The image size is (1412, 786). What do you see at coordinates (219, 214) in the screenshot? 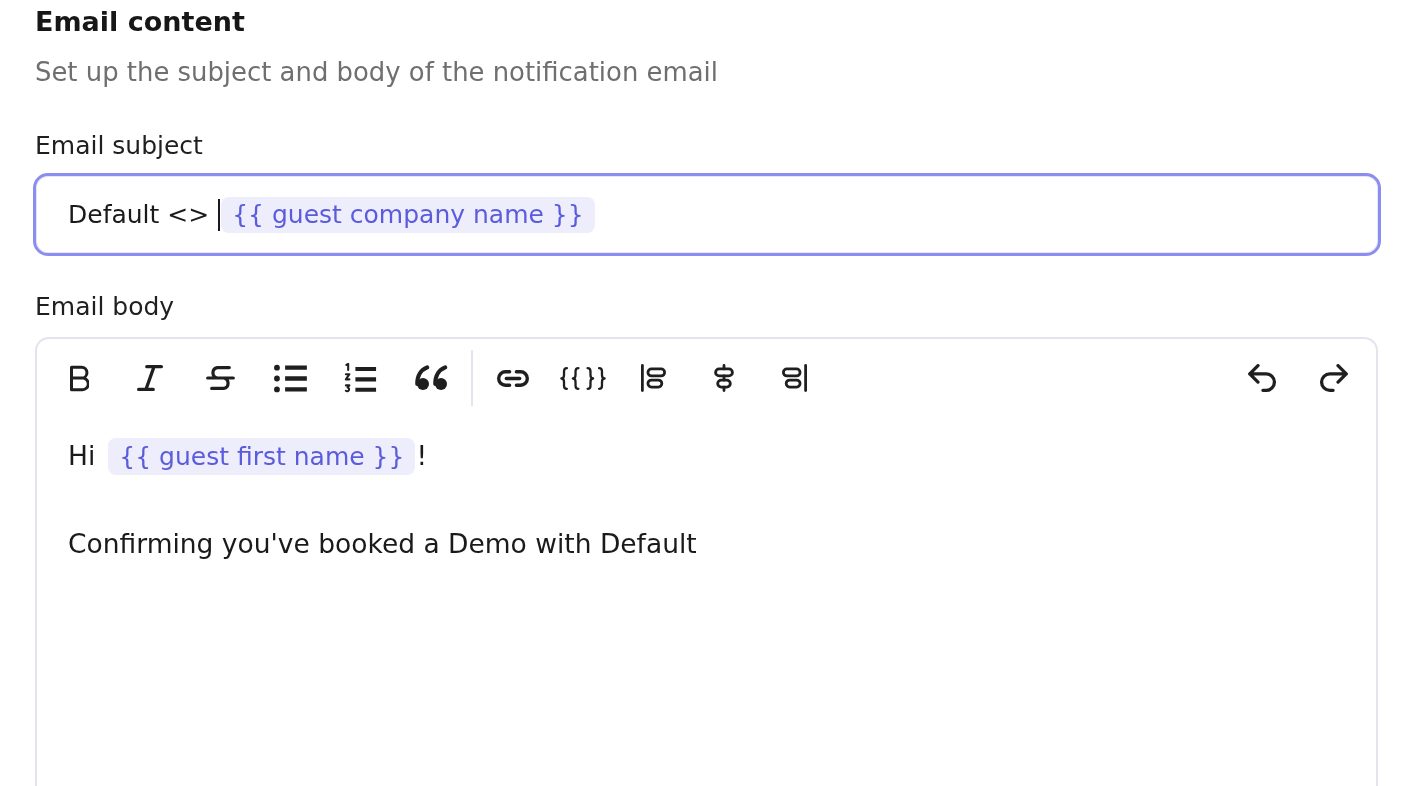
I see `text-cursor` at bounding box center [219, 214].